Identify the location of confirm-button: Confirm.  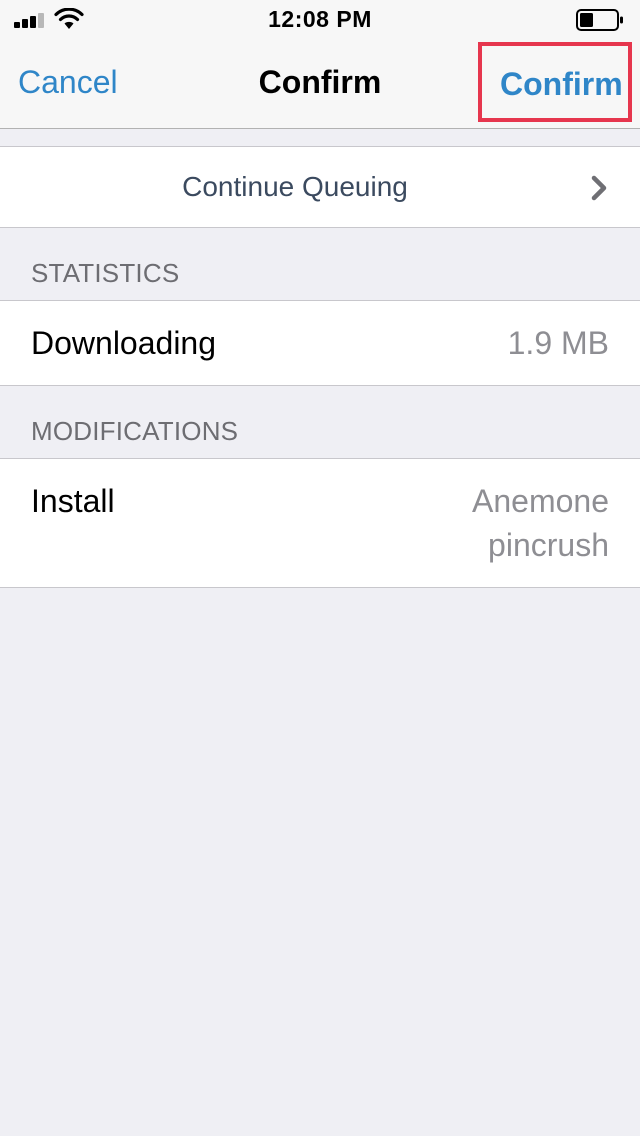
(555, 82).